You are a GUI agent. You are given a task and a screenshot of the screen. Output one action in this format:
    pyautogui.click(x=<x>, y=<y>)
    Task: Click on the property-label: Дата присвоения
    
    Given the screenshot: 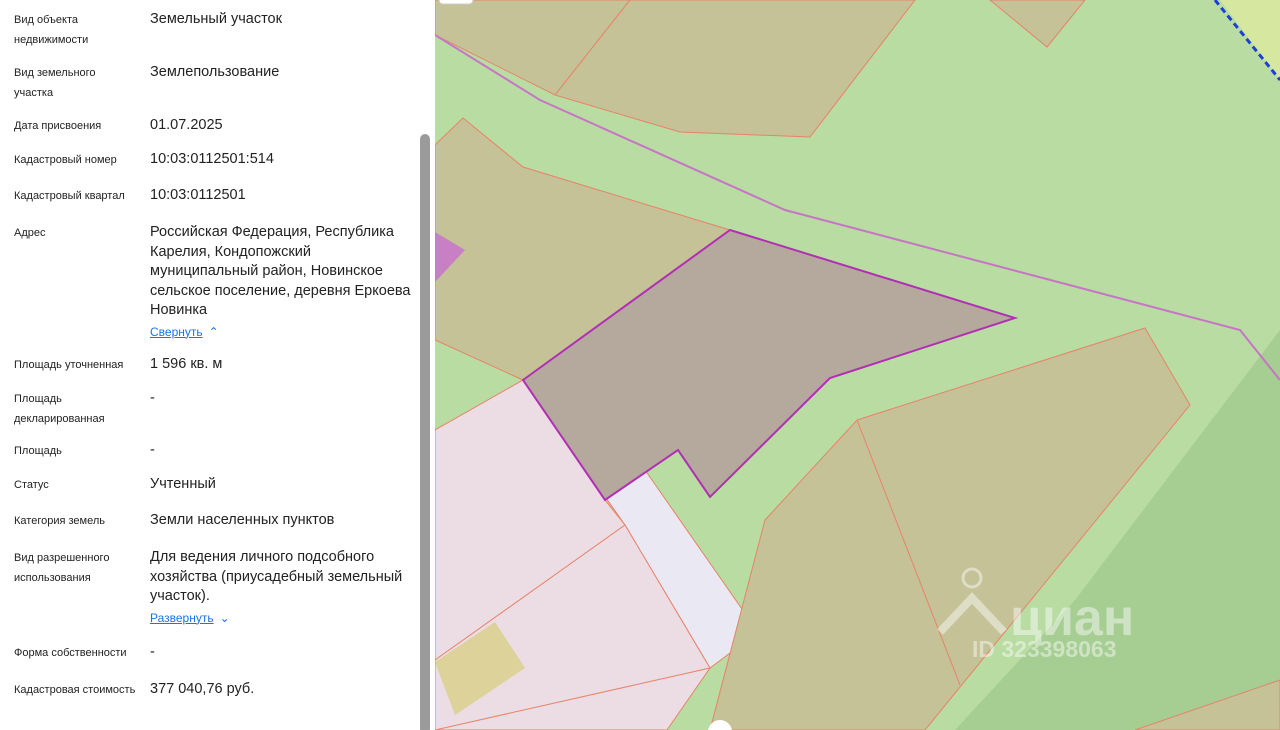 What is the action you would take?
    pyautogui.click(x=58, y=126)
    